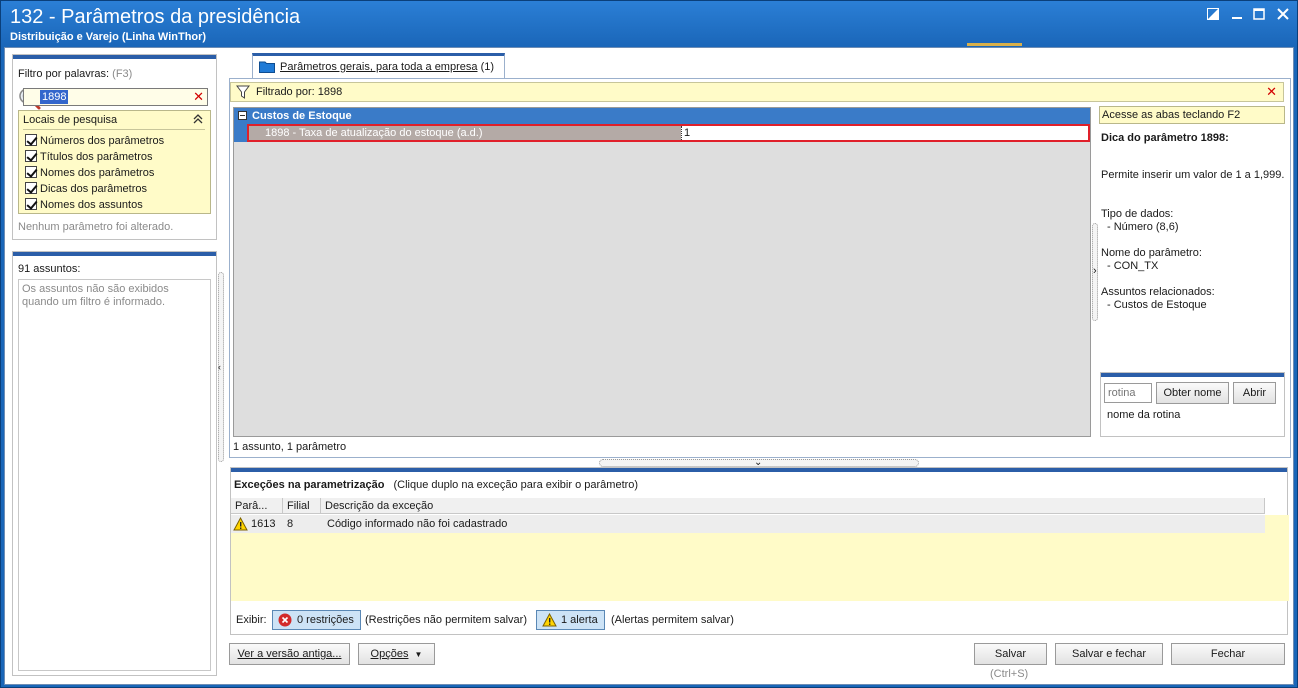 The height and width of the screenshot is (688, 1298). I want to click on close-window-icon, so click(1283, 15).